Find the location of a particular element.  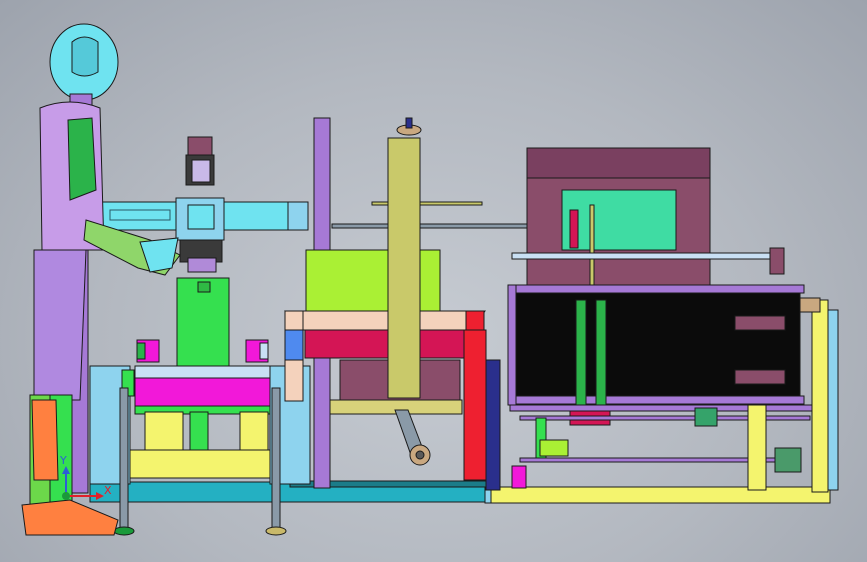

chamber-bottom-rail is located at coordinates (656, 400).